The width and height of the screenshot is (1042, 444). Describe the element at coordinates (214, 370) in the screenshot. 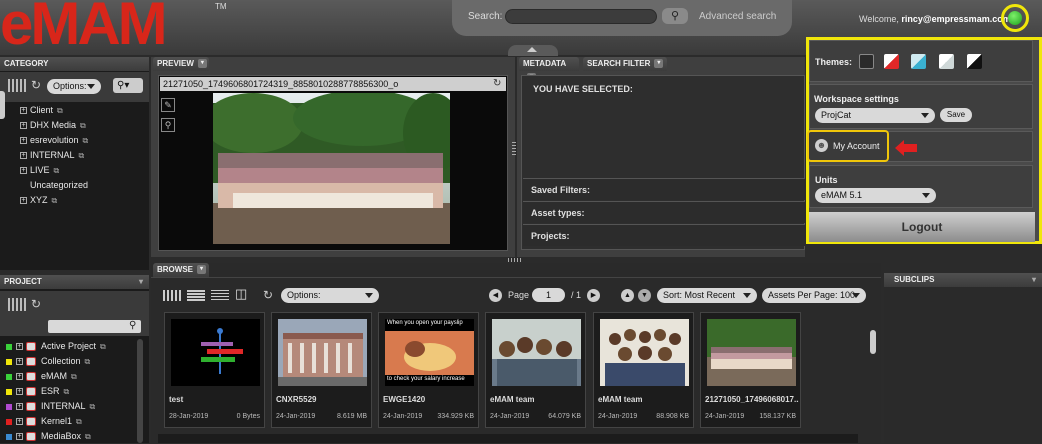

I see `asset-card: test 28-Jan-2019 0 Bytes` at that location.